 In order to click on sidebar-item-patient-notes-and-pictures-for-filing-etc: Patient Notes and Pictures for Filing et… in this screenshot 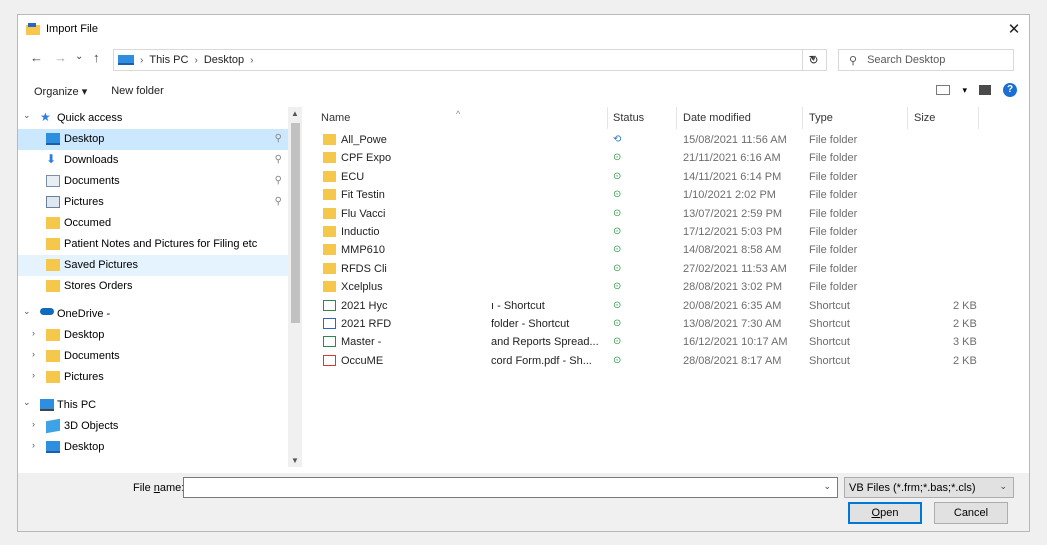, I will do `click(153, 244)`.